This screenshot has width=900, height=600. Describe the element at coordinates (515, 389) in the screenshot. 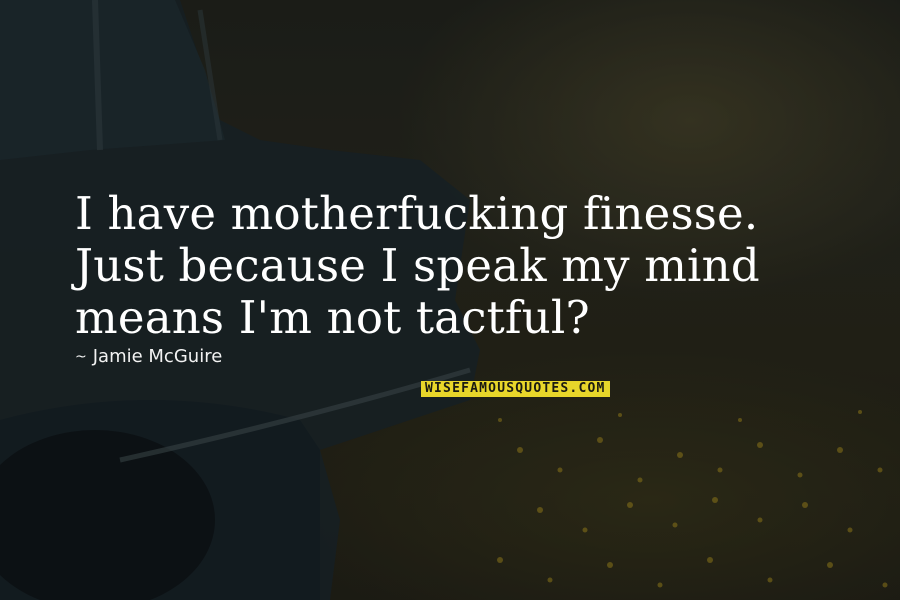

I see `site-watermark-logo: WISEFAMOUSQUOTES.COM` at that location.